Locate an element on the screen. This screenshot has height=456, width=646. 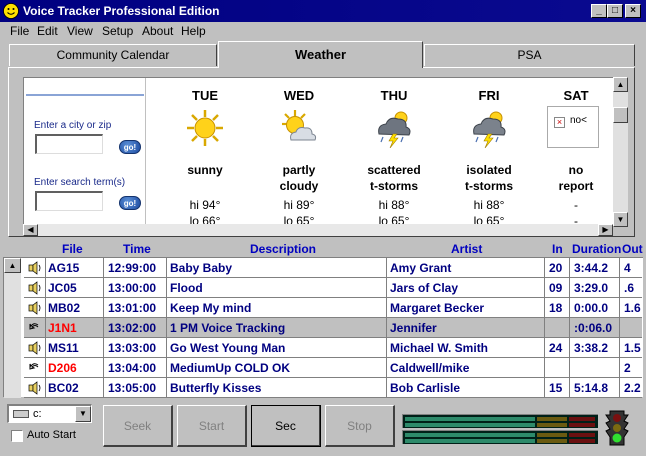
drive-value: c: is located at coordinates (37, 414).